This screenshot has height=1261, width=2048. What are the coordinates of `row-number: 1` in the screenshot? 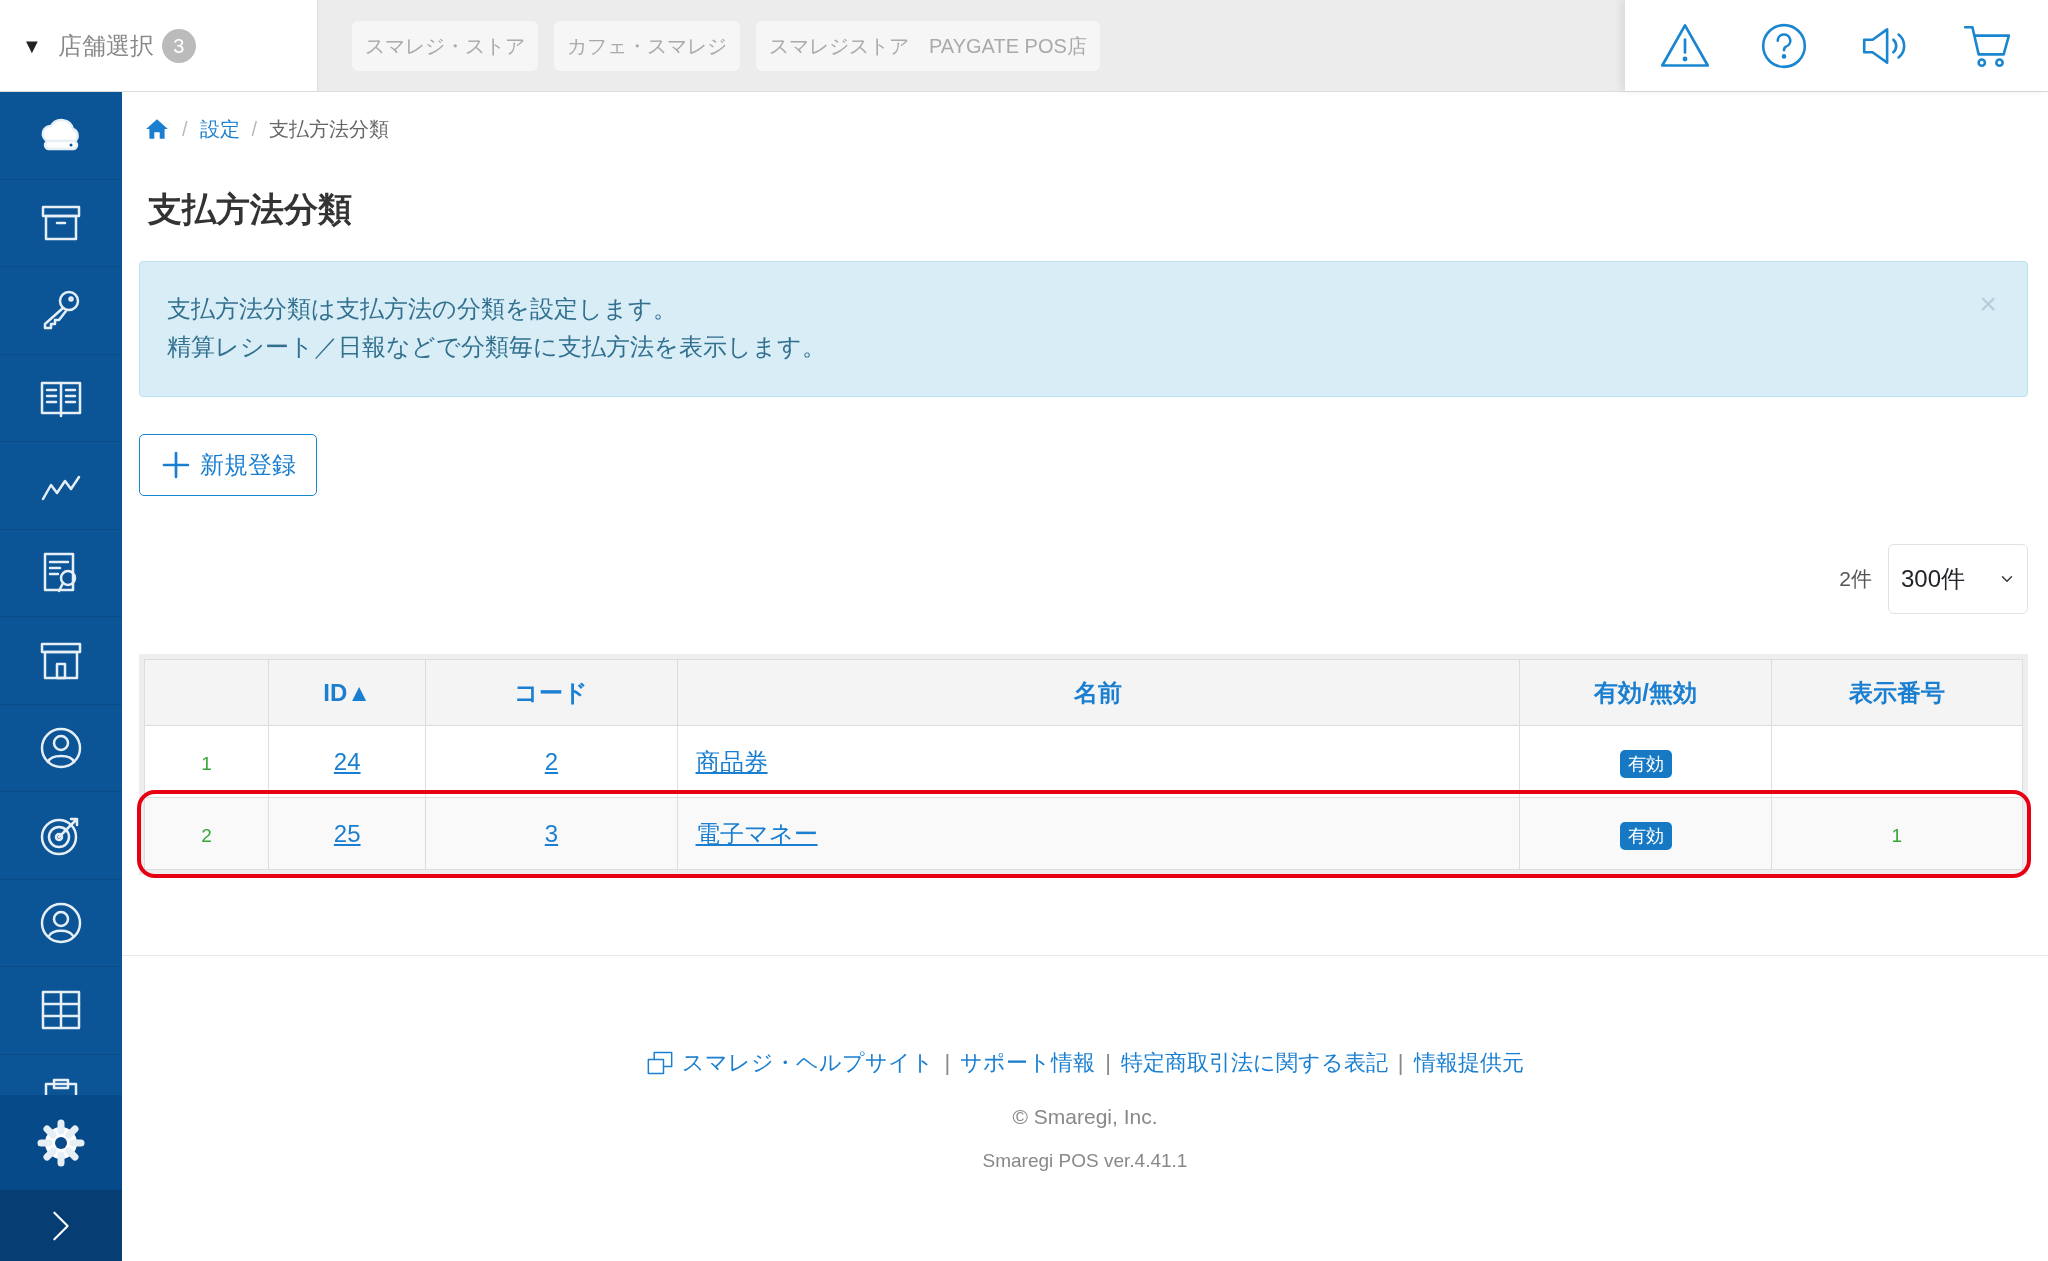 It's located at (206, 763).